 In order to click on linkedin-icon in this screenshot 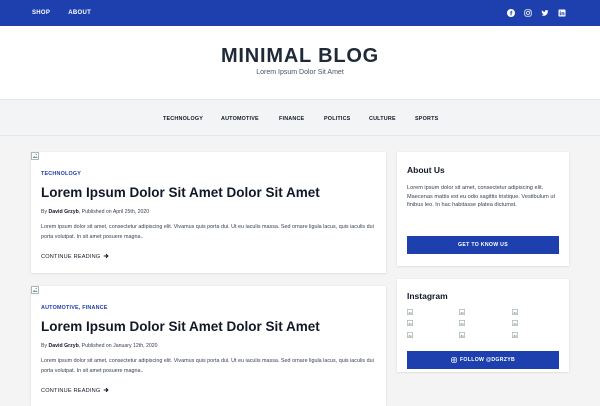, I will do `click(562, 13)`.